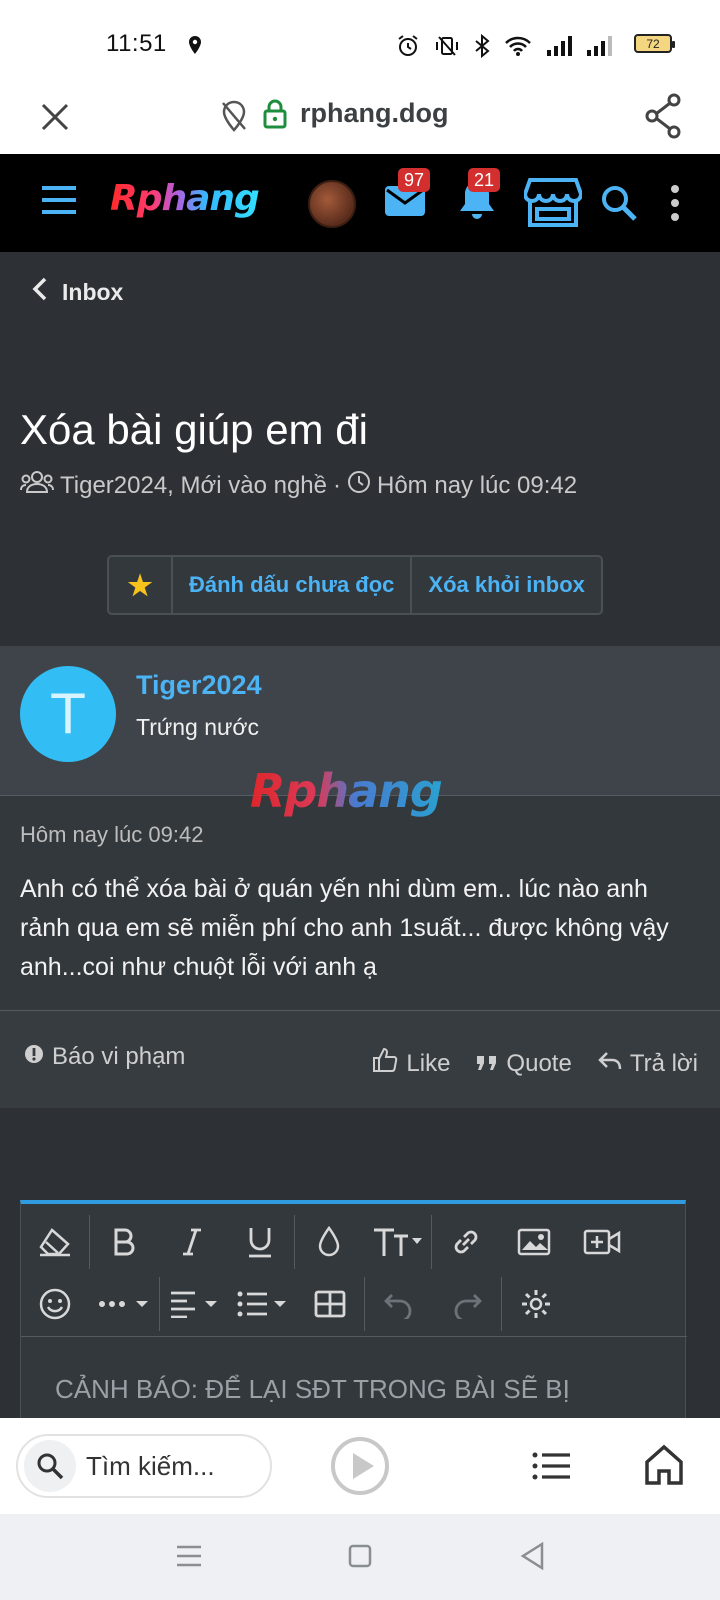 Image resolution: width=720 pixels, height=1600 pixels. I want to click on home-button-icon, so click(360, 1558).